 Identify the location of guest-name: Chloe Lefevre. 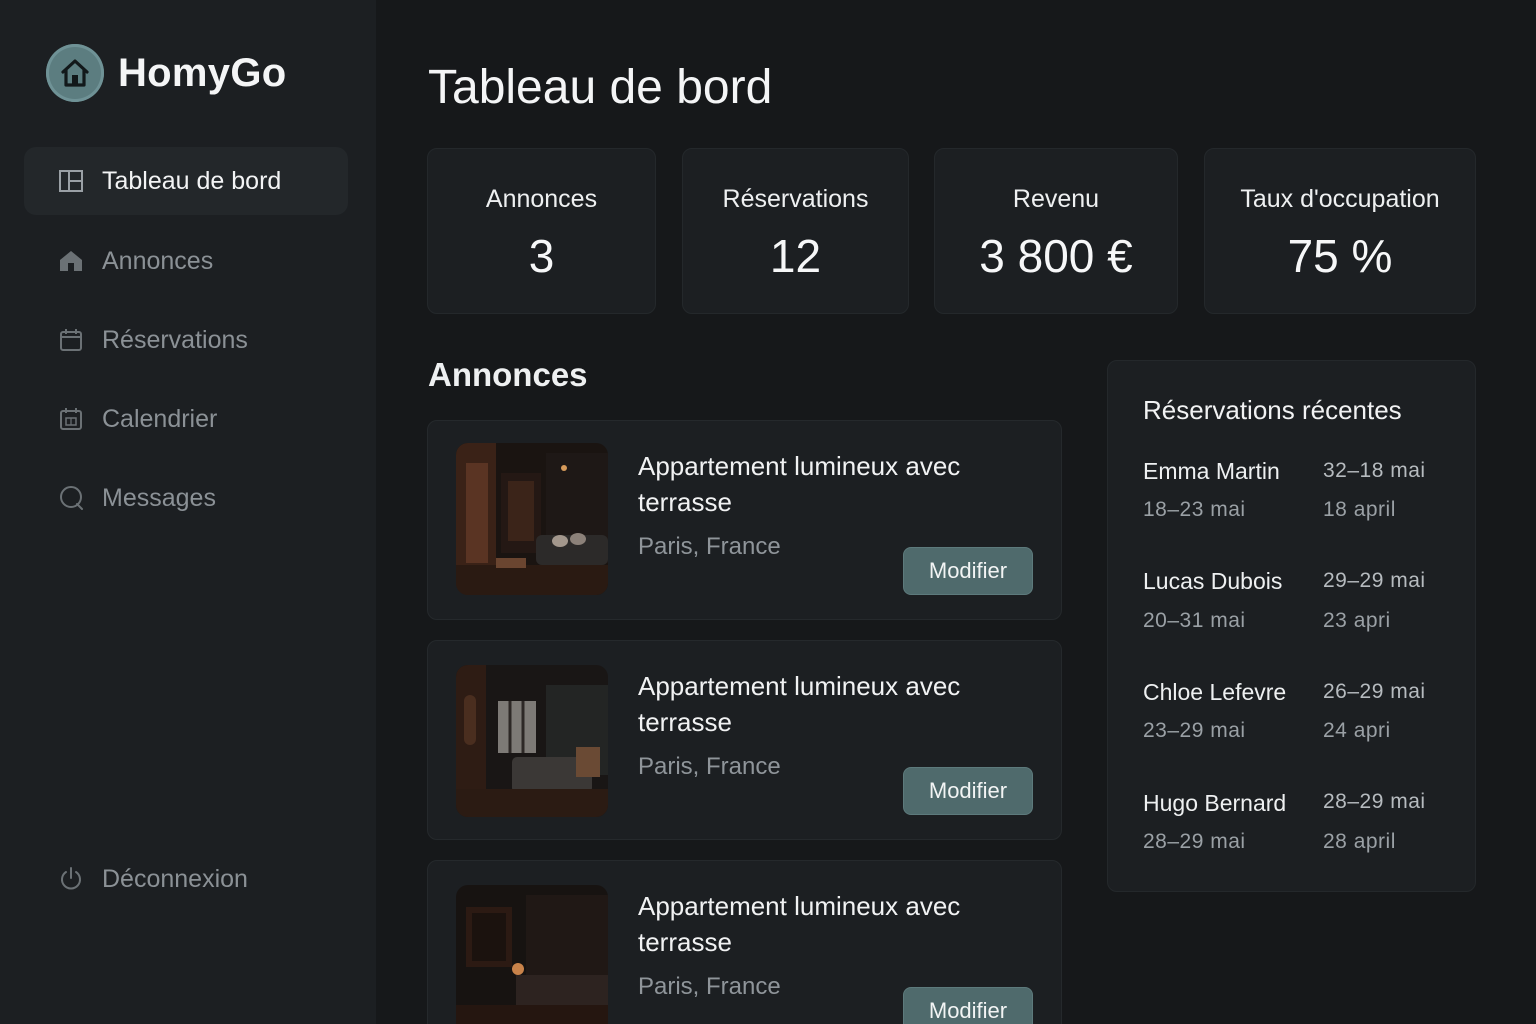
(1215, 692).